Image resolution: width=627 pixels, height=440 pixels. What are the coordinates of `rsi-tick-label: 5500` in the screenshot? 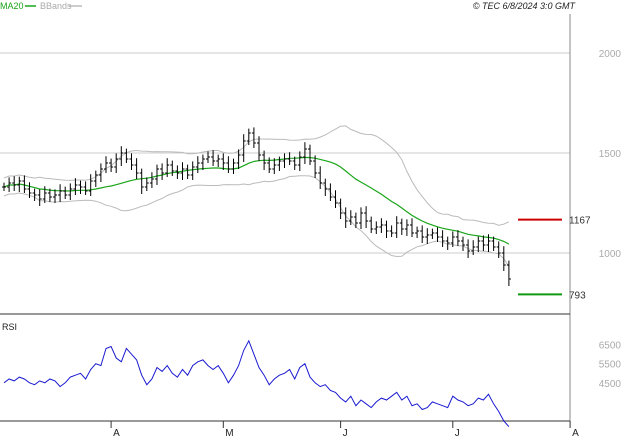 It's located at (610, 365).